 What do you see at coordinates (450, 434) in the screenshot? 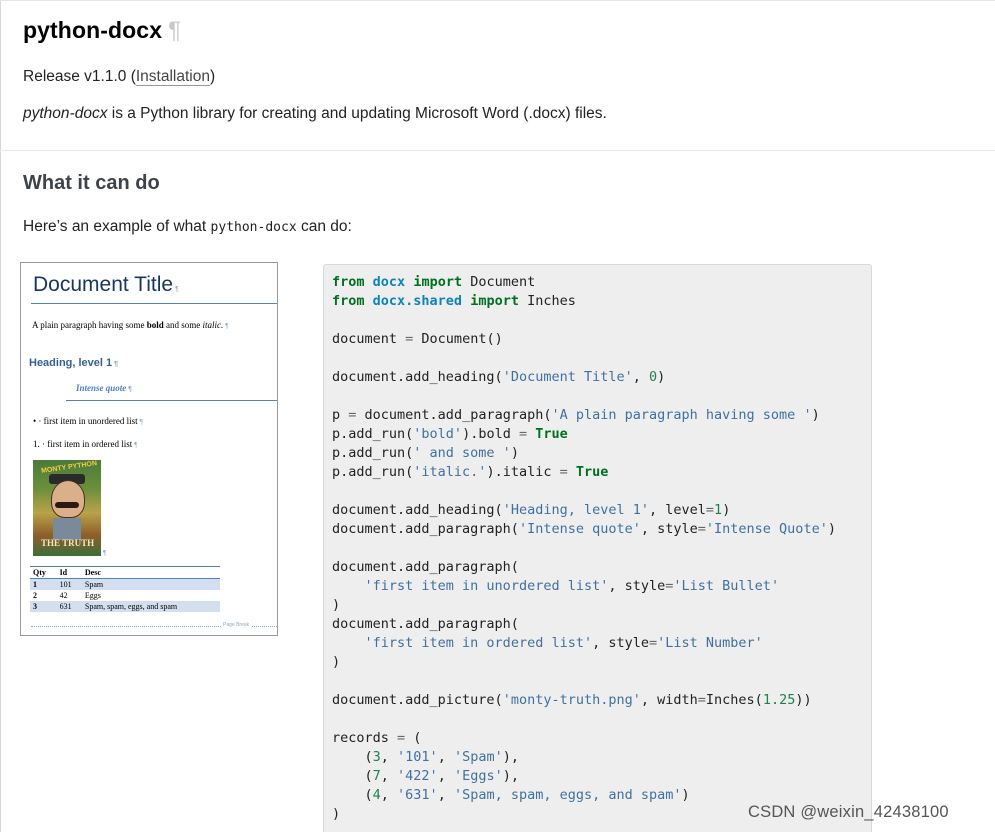
I see `code-line: p.add_run('bold').bold = True` at bounding box center [450, 434].